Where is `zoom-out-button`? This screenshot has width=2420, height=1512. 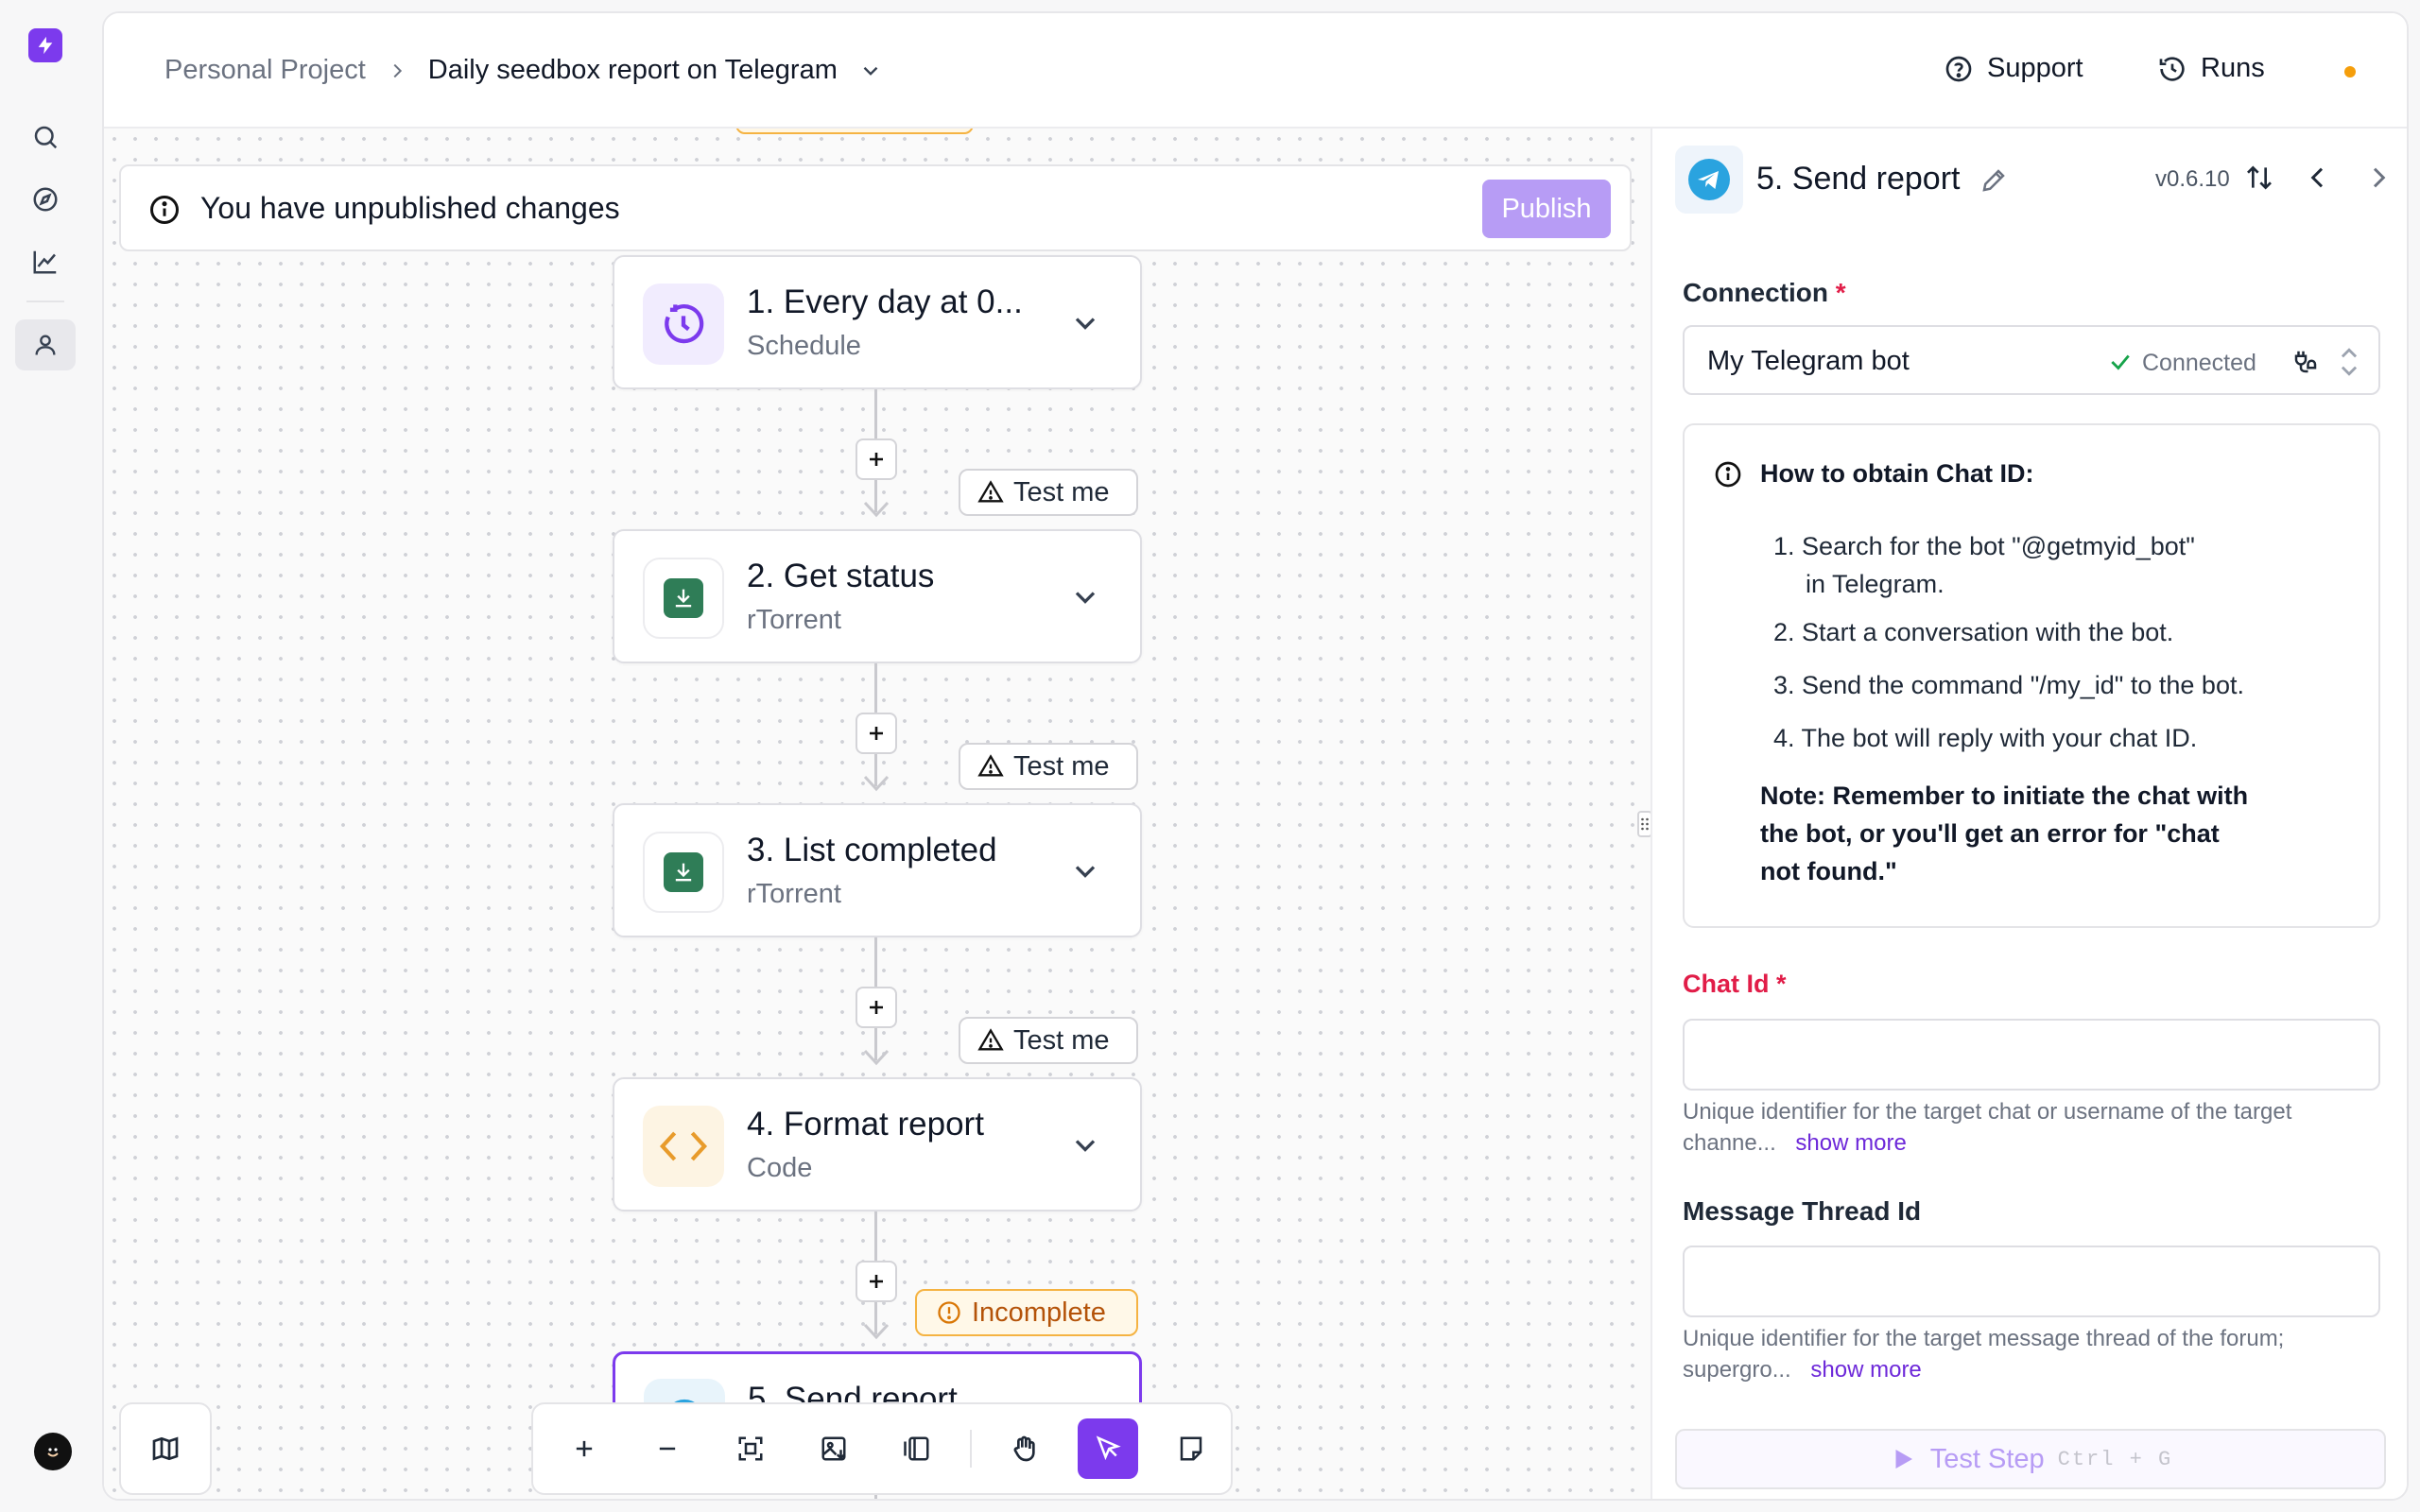
zoom-out-button is located at coordinates (667, 1448).